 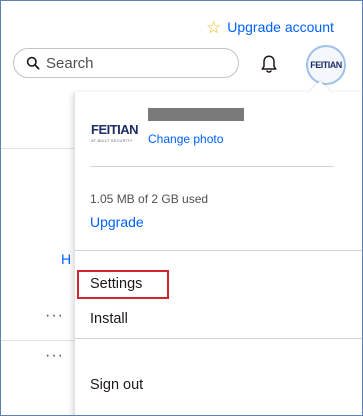 What do you see at coordinates (33, 63) in the screenshot?
I see `search-icon` at bounding box center [33, 63].